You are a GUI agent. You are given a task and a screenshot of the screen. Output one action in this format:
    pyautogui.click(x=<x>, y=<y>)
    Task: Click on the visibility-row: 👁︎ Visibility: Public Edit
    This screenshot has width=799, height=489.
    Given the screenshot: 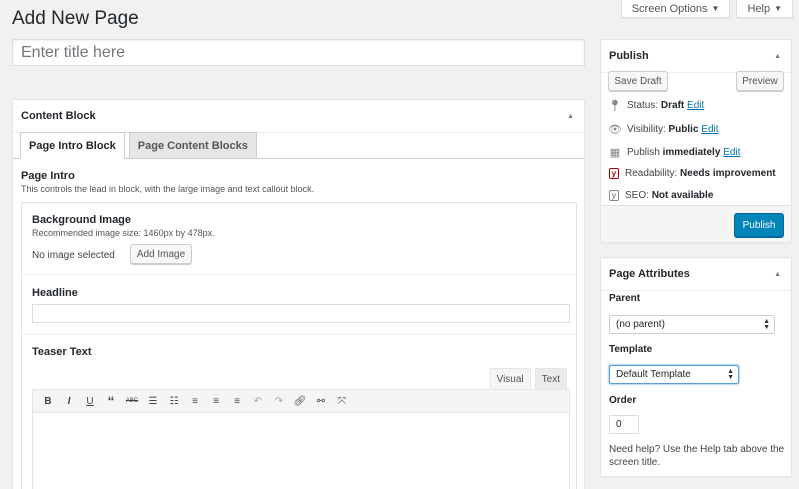 What is the action you would take?
    pyautogui.click(x=663, y=129)
    